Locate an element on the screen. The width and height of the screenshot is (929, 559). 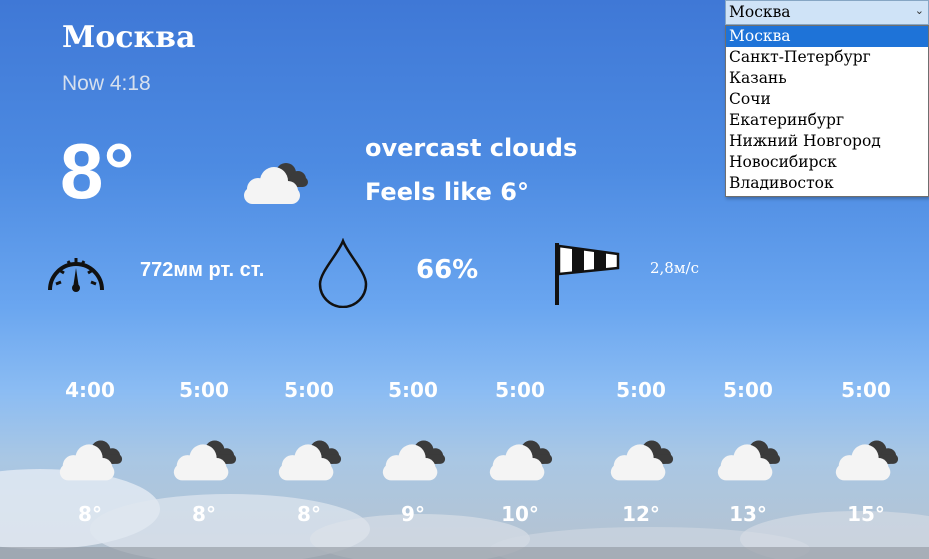
city-option: Казань is located at coordinates (827, 78).